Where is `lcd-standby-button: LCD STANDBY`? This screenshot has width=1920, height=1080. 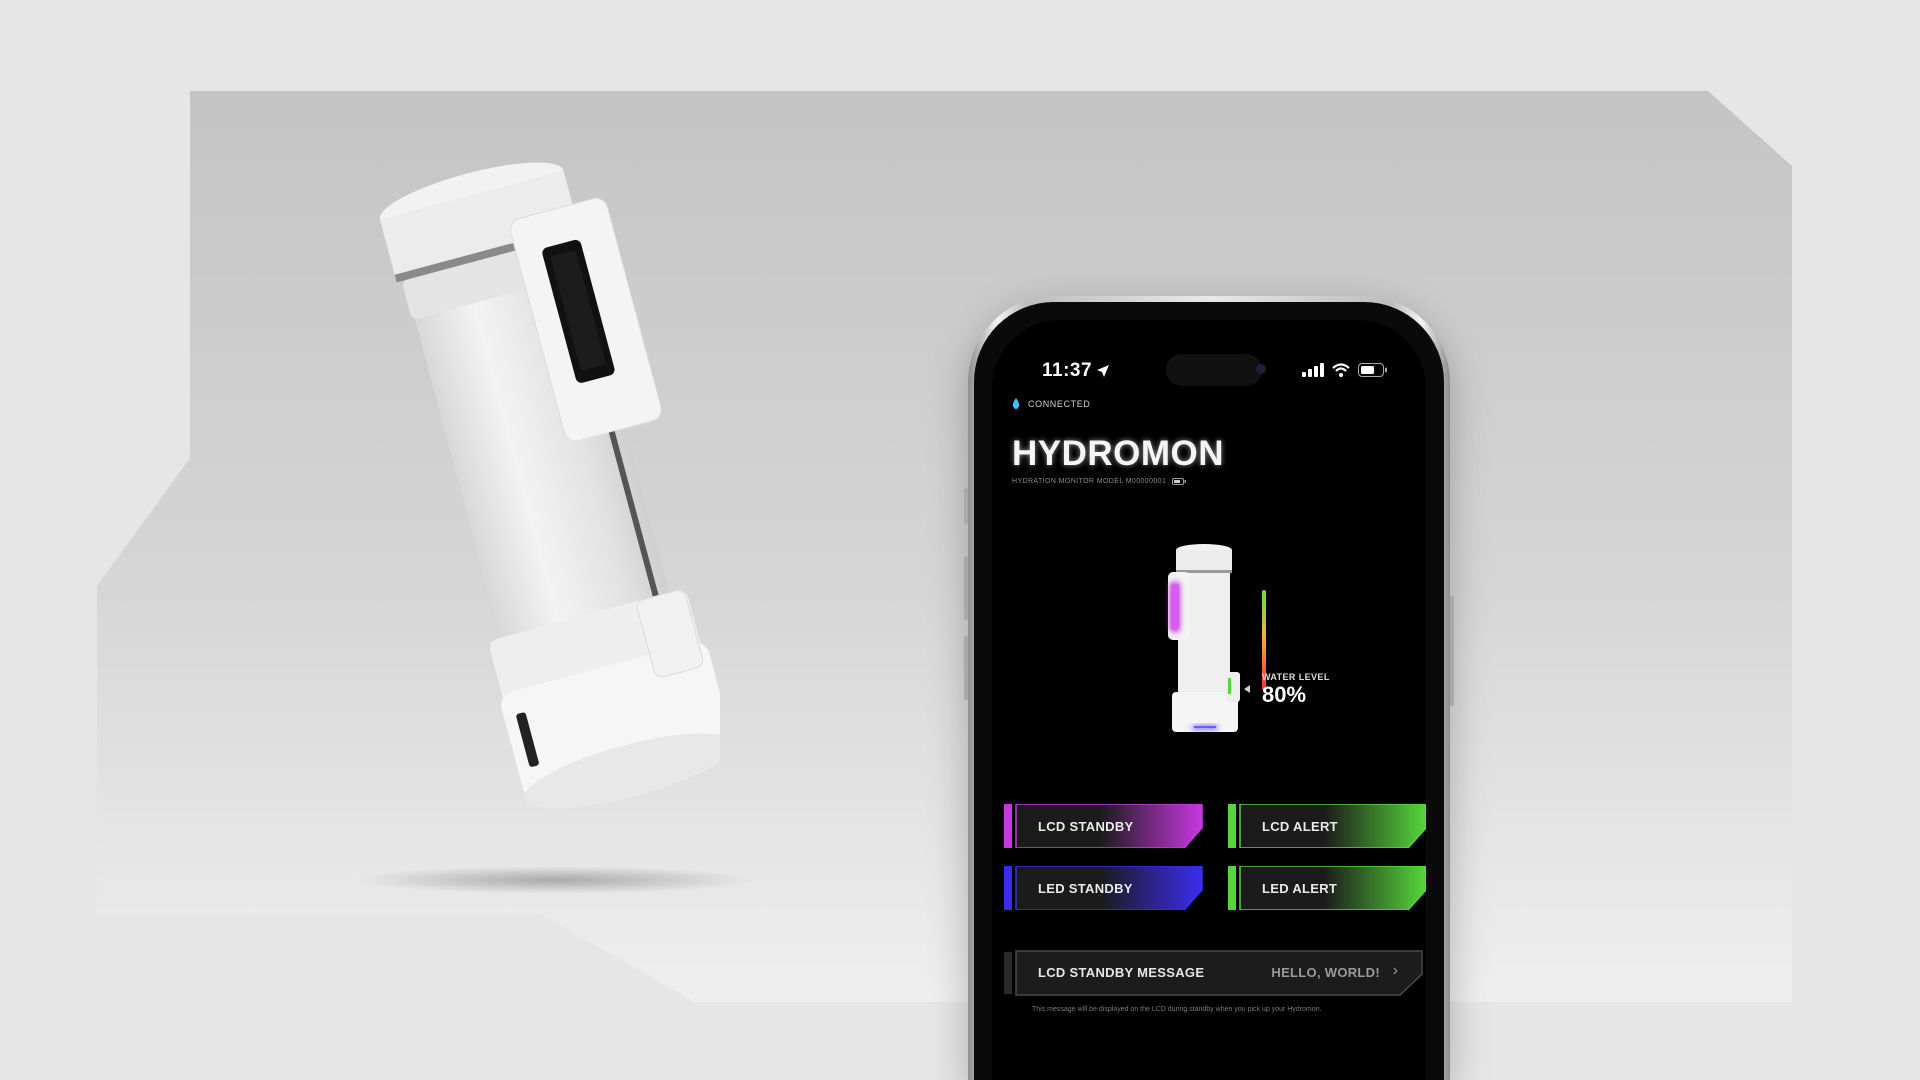 lcd-standby-button: LCD STANDBY is located at coordinates (1104, 826).